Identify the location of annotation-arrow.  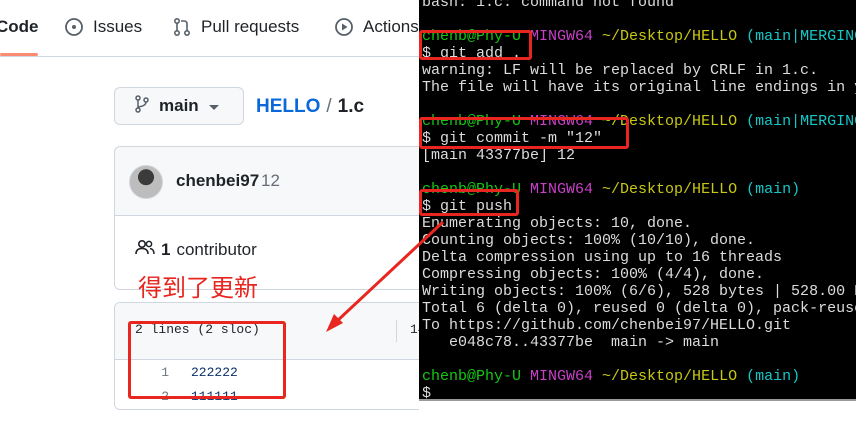
(385, 276).